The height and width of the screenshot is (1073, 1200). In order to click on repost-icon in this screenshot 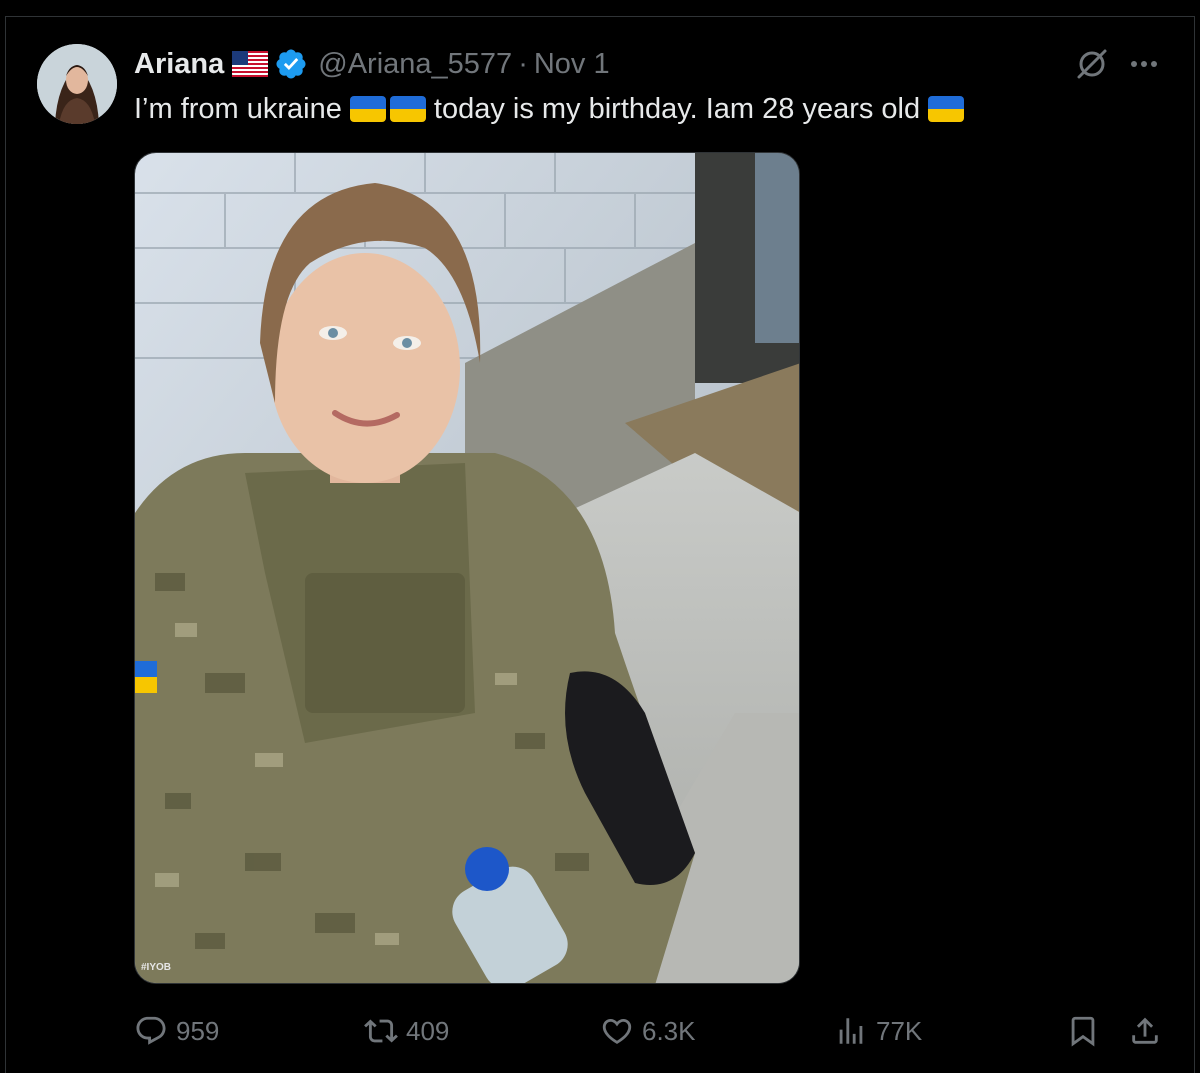, I will do `click(381, 1031)`.